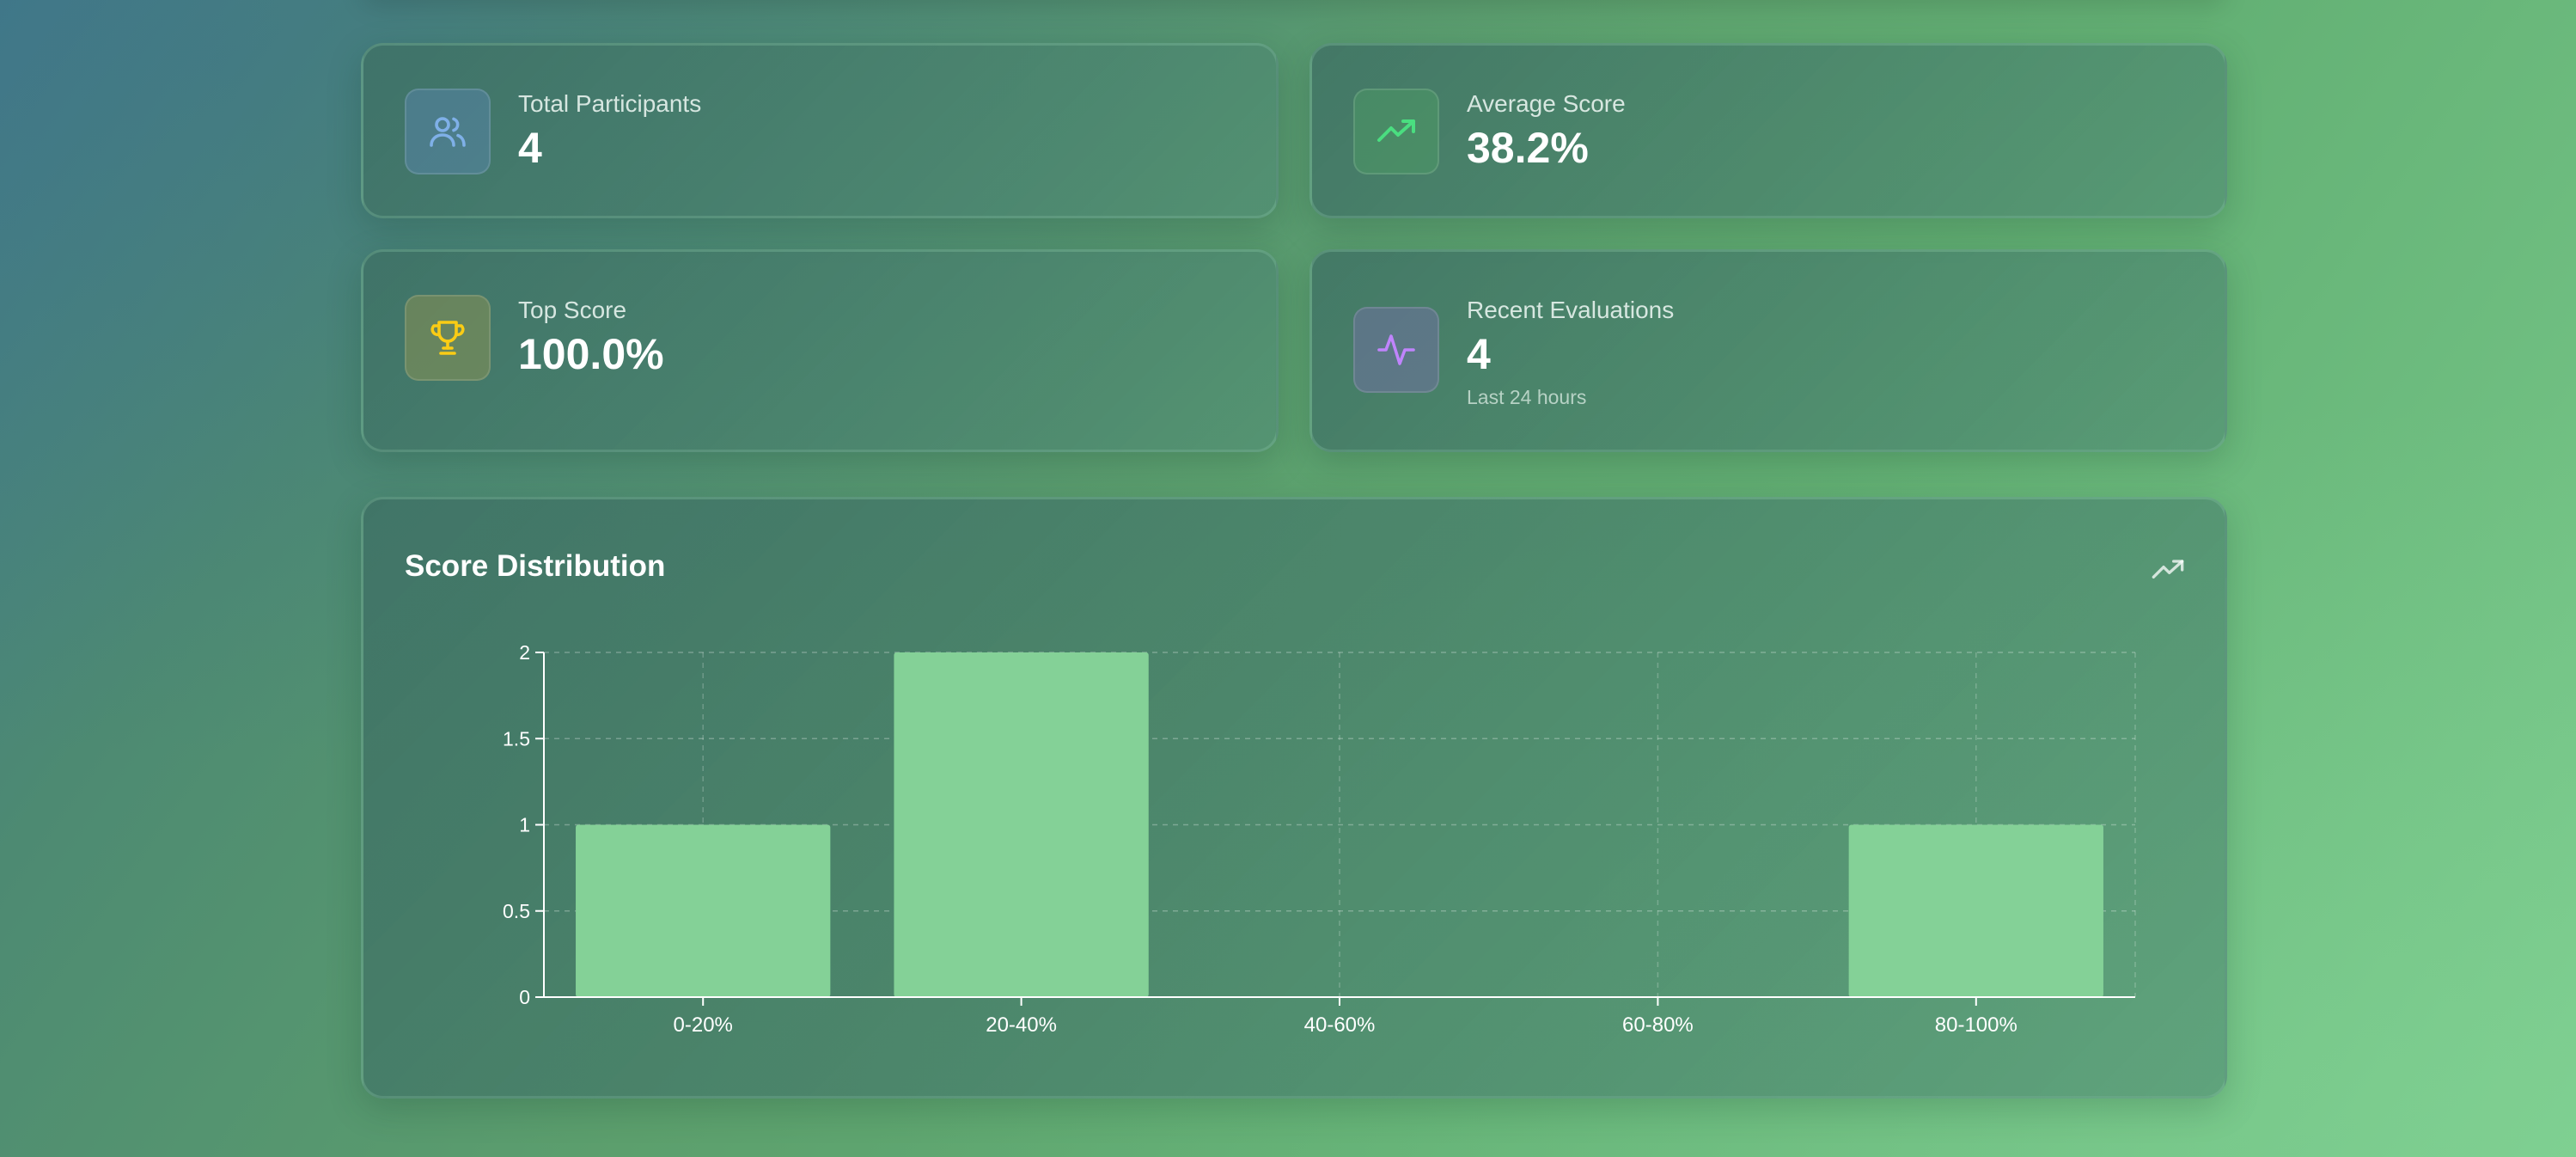 The image size is (2576, 1157). I want to click on stat-card-recent-evaluations: Recent Evaluations 4 Last 24 hours, so click(1768, 350).